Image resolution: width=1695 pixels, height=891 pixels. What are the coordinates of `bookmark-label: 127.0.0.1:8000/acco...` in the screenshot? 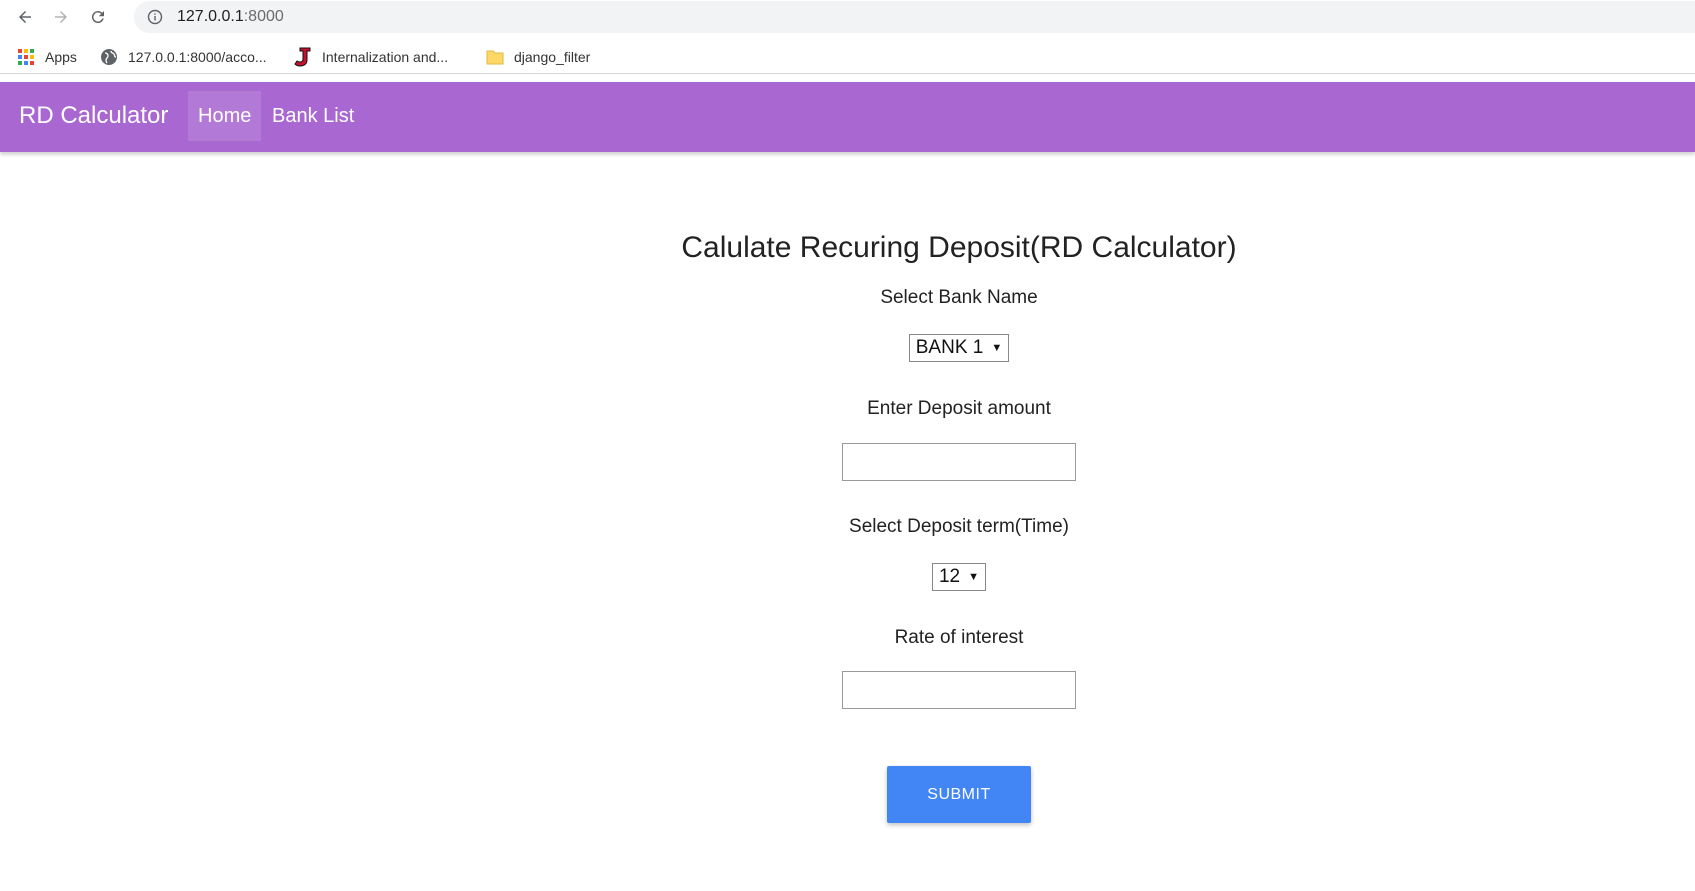 It's located at (197, 57).